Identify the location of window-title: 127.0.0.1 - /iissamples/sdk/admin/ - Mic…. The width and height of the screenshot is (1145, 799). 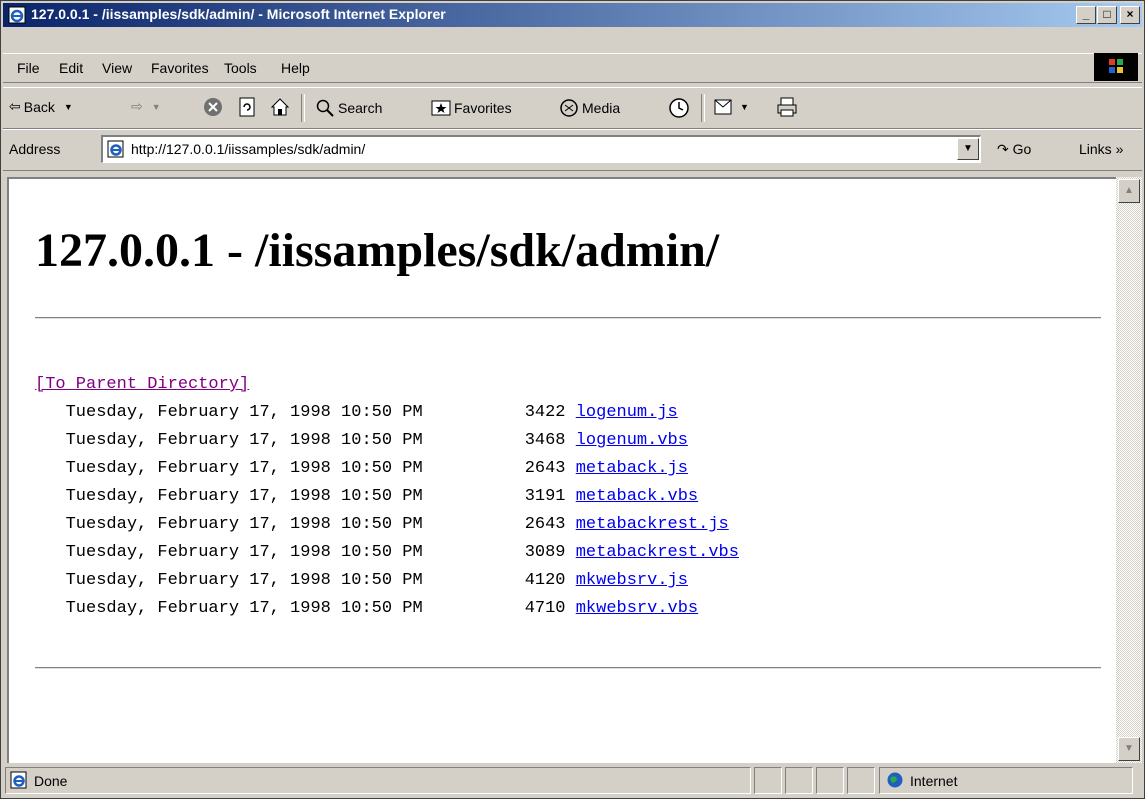
(238, 14).